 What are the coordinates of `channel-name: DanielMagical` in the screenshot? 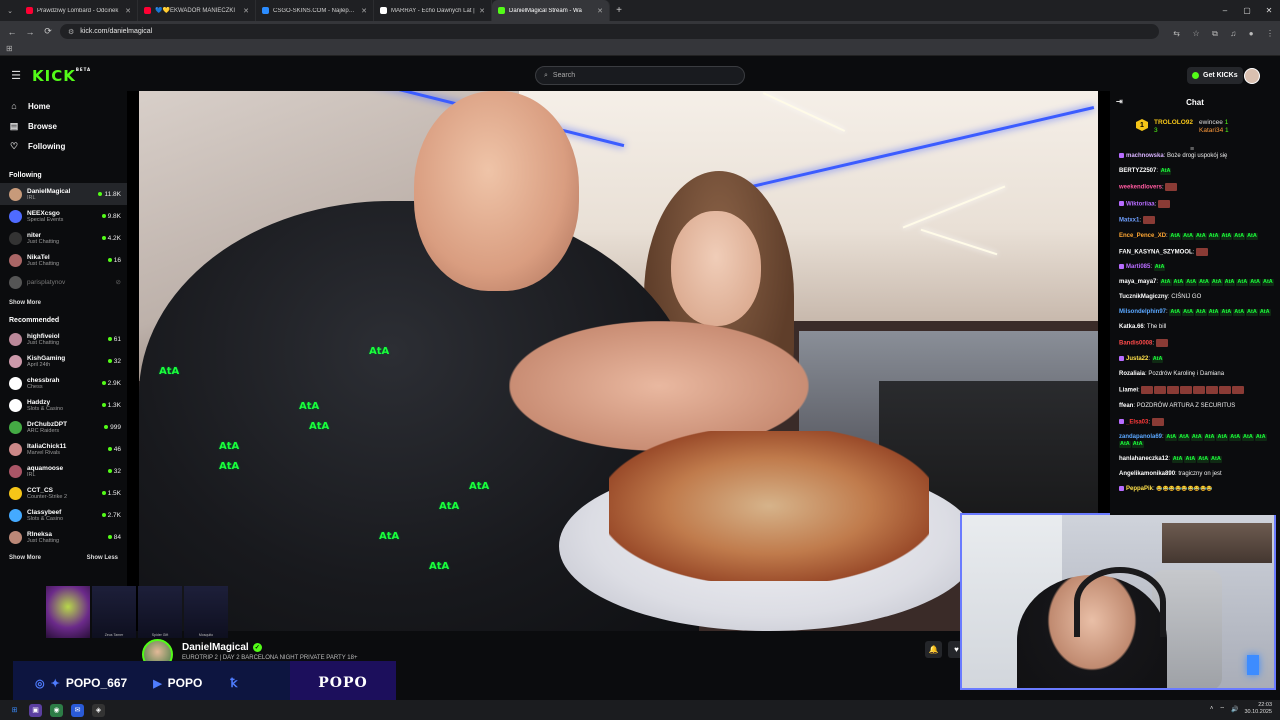 It's located at (215, 647).